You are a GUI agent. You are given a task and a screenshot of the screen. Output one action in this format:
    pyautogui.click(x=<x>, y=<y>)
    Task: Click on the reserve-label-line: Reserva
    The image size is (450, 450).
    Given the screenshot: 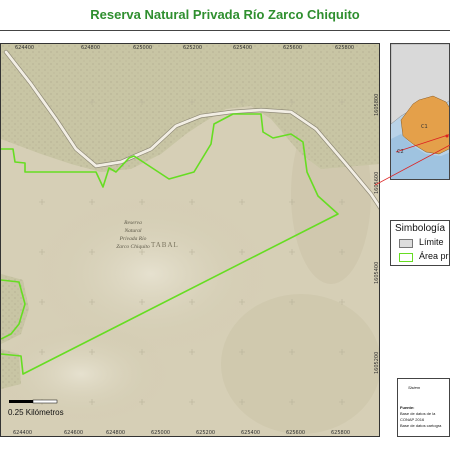 What is the action you would take?
    pyautogui.click(x=132, y=223)
    